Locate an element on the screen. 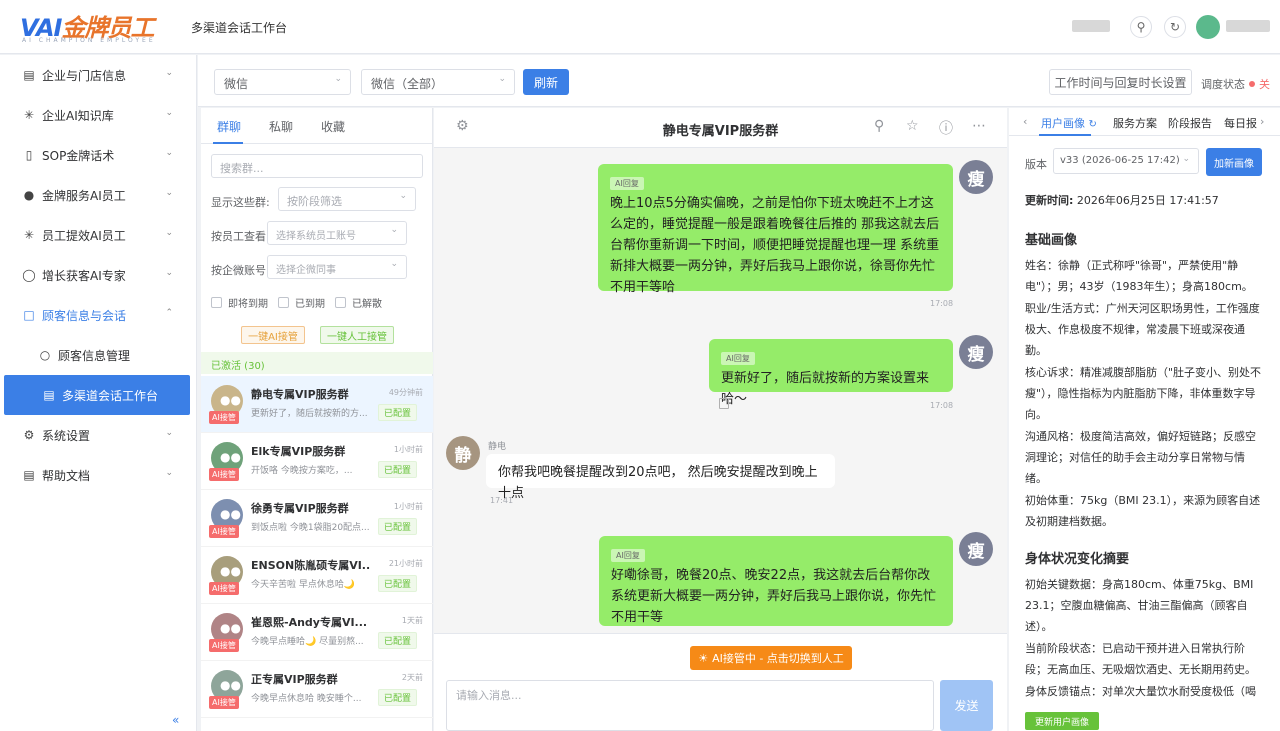  by-employee-label: 按员工查看 is located at coordinates (238, 236).